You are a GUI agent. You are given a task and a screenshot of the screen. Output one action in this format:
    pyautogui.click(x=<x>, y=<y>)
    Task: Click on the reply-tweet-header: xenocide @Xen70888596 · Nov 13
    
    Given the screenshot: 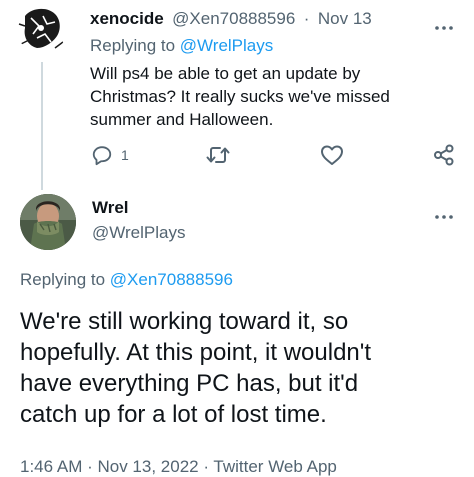 What is the action you would take?
    pyautogui.click(x=231, y=19)
    